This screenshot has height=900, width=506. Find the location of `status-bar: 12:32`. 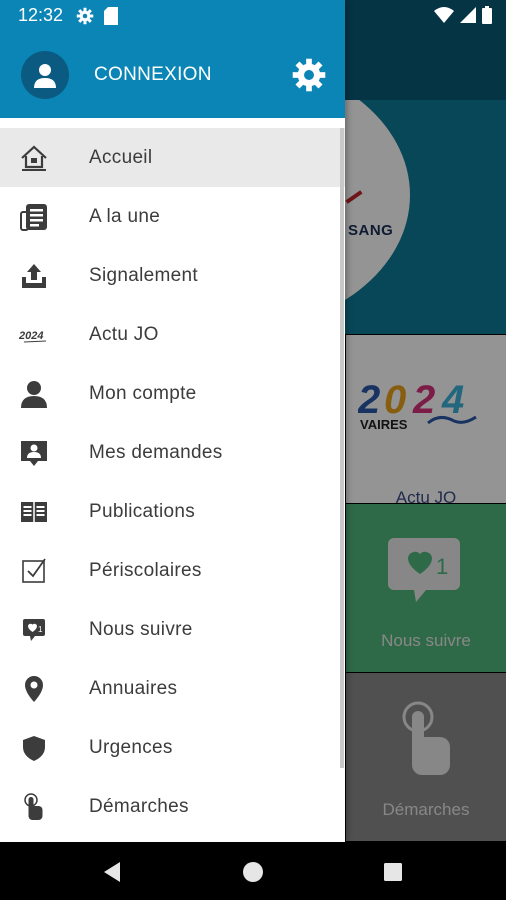

status-bar: 12:32 is located at coordinates (253, 16).